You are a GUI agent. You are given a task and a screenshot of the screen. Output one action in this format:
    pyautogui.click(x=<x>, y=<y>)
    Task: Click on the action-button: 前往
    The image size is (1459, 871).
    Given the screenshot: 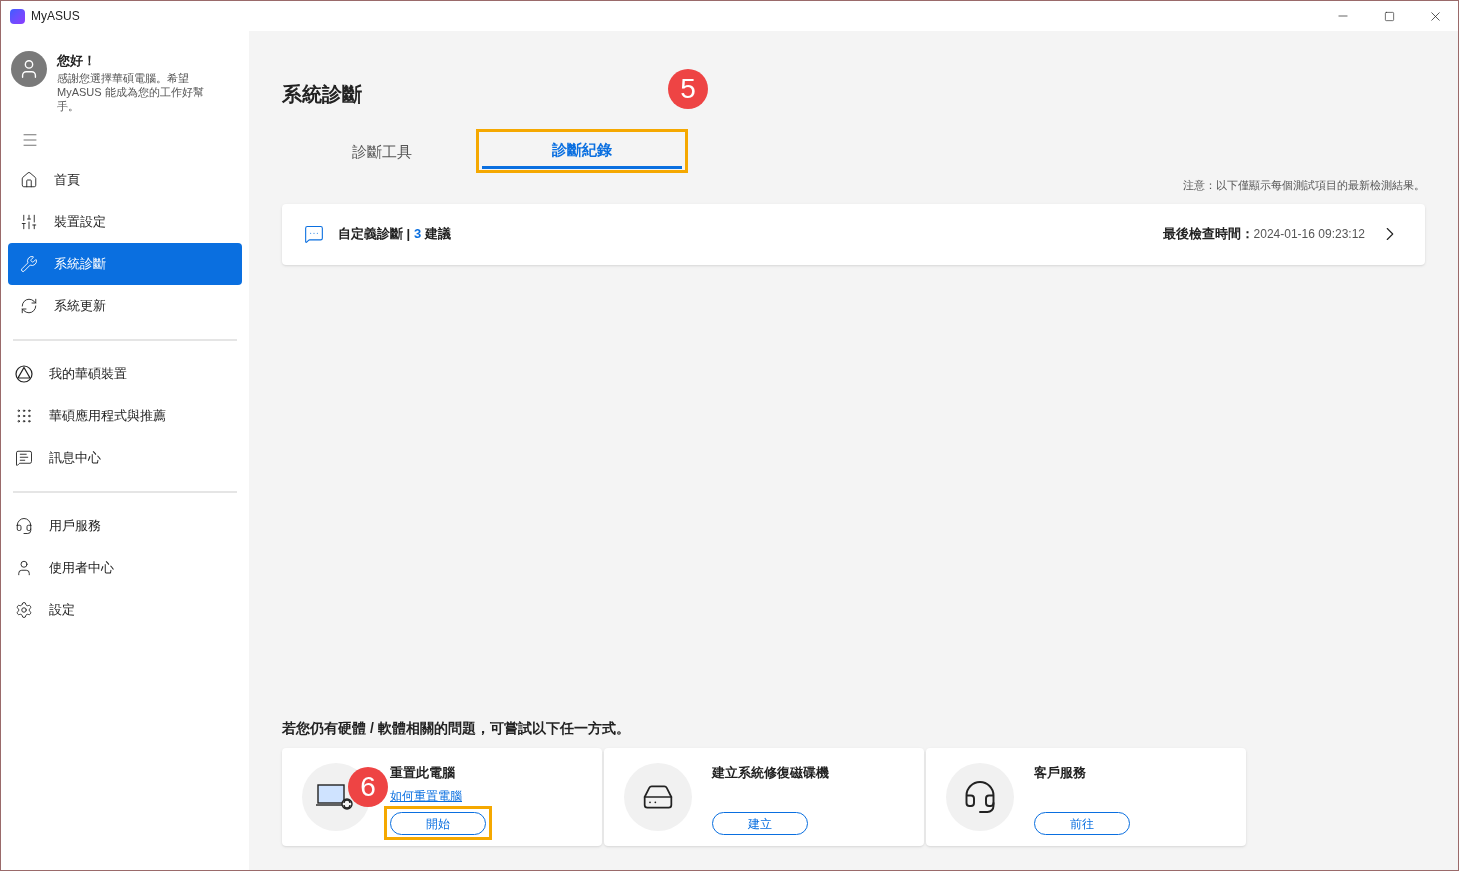 What is the action you would take?
    pyautogui.click(x=1082, y=823)
    